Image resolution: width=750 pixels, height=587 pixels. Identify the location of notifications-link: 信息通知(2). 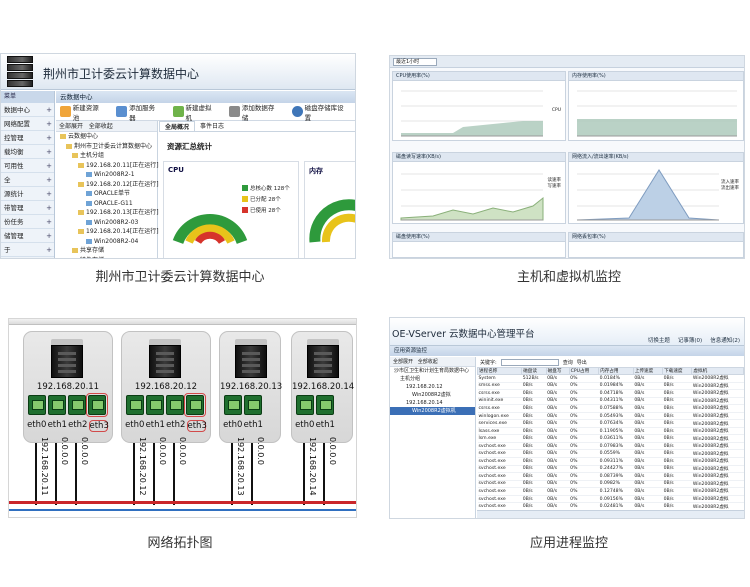
(725, 340).